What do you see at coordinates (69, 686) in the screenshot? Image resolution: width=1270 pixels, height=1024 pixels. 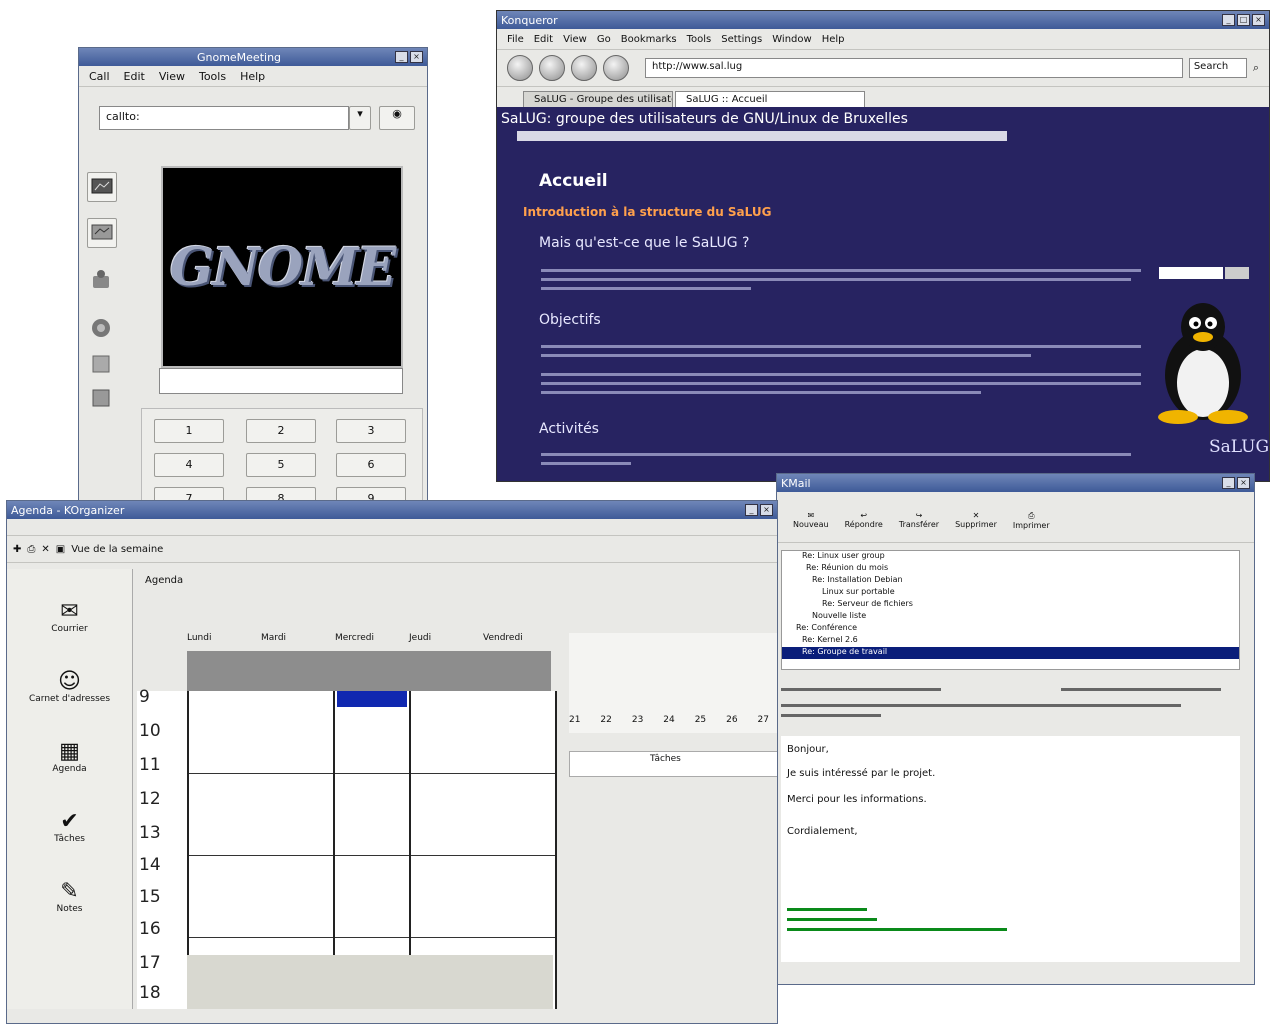 I see `sidebar-item-contacts: ☺ Carnet d'adresses` at bounding box center [69, 686].